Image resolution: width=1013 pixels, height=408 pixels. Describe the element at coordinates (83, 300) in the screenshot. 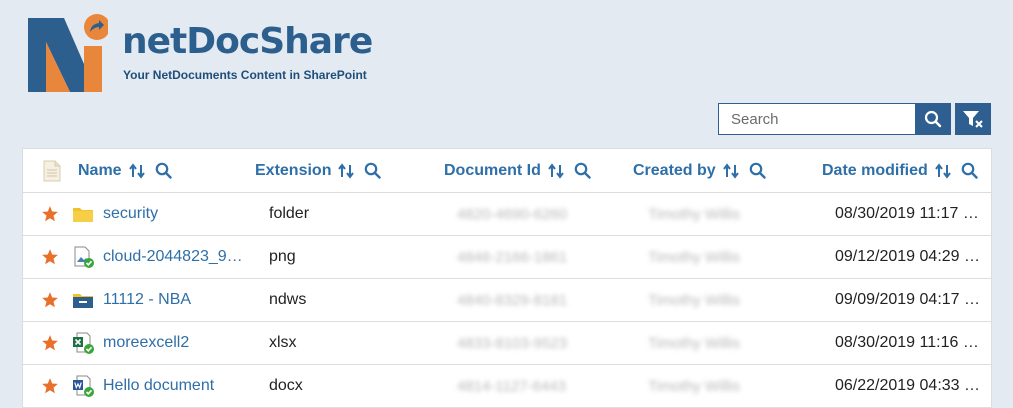

I see `ndws-folder-icon` at that location.